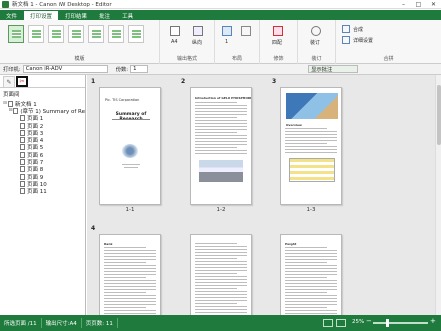 The width and height of the screenshot is (441, 331). Describe the element at coordinates (346, 40) in the screenshot. I see `details-icon` at that location.